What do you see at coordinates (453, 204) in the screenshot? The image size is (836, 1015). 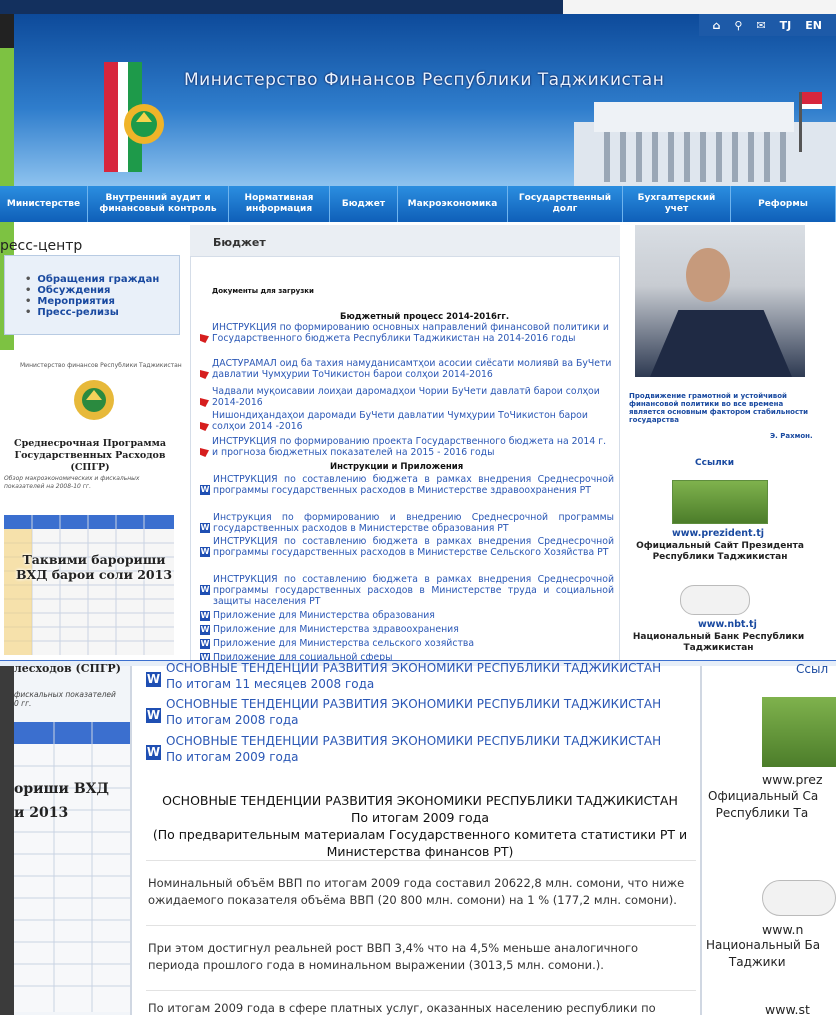 I see `nav-item: Макроэкономика` at bounding box center [453, 204].